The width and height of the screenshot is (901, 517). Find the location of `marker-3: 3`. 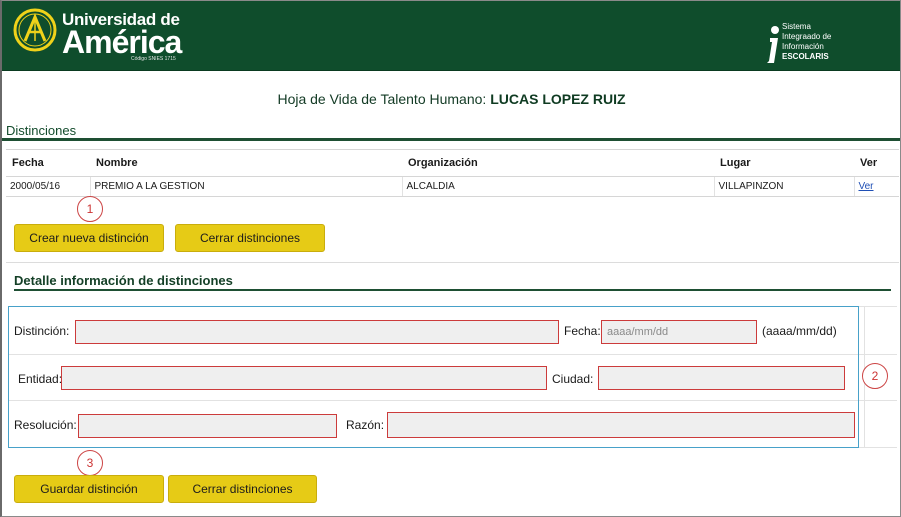

marker-3: 3 is located at coordinates (90, 463).